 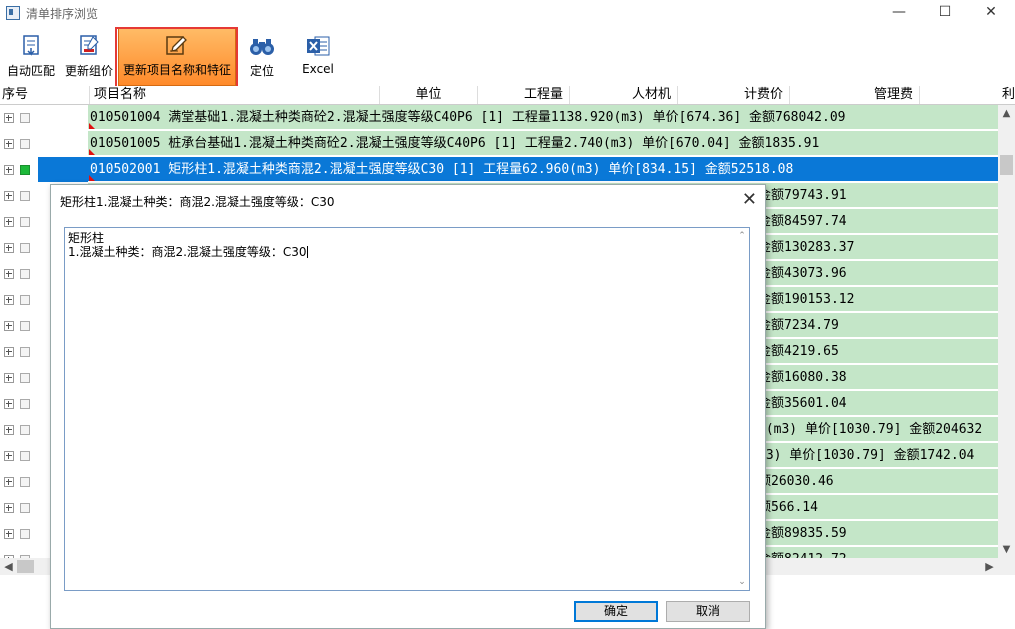 What do you see at coordinates (64, 169) in the screenshot?
I see `selection-bar` at bounding box center [64, 169].